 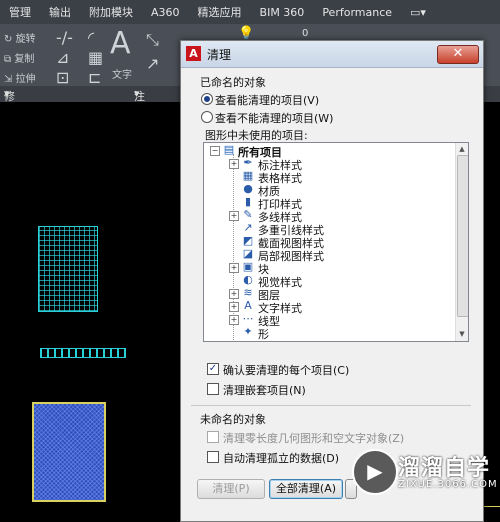 What do you see at coordinates (448, 484) in the screenshot?
I see `watermark-url: ZIXUE.3066.COM` at bounding box center [448, 484].